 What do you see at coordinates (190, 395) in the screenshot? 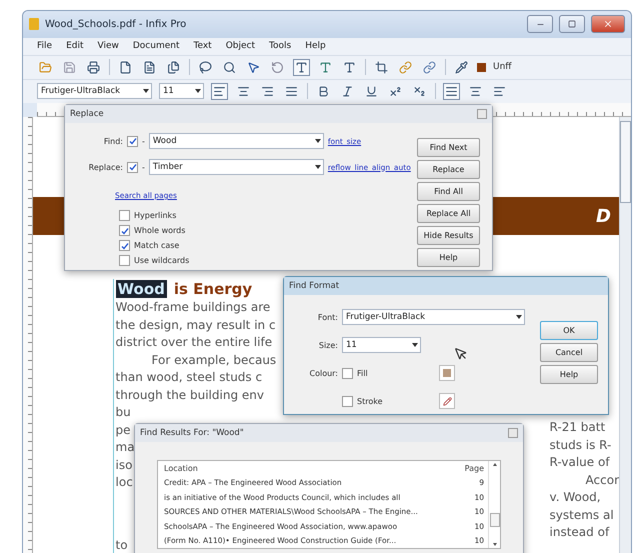
I see `body-text: through the building env` at bounding box center [190, 395].